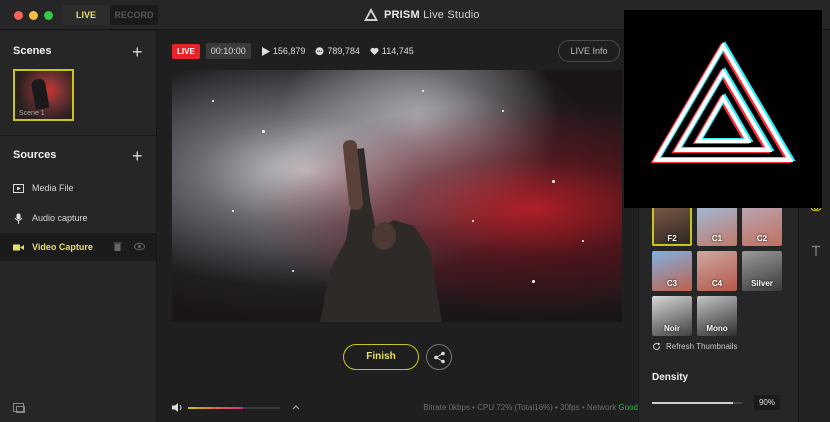  What do you see at coordinates (32, 113) in the screenshot?
I see `scene-label: Scene 1` at bounding box center [32, 113].